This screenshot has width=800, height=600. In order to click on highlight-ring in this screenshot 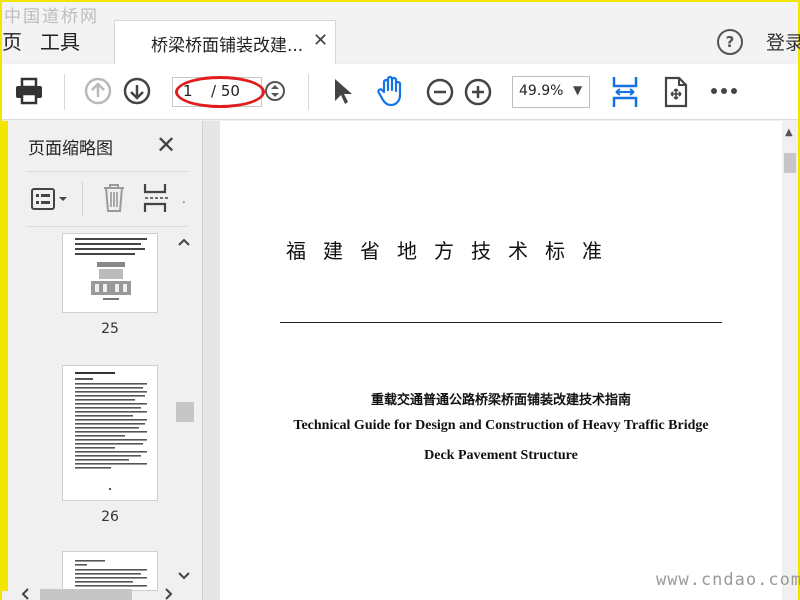, I will do `click(220, 92)`.